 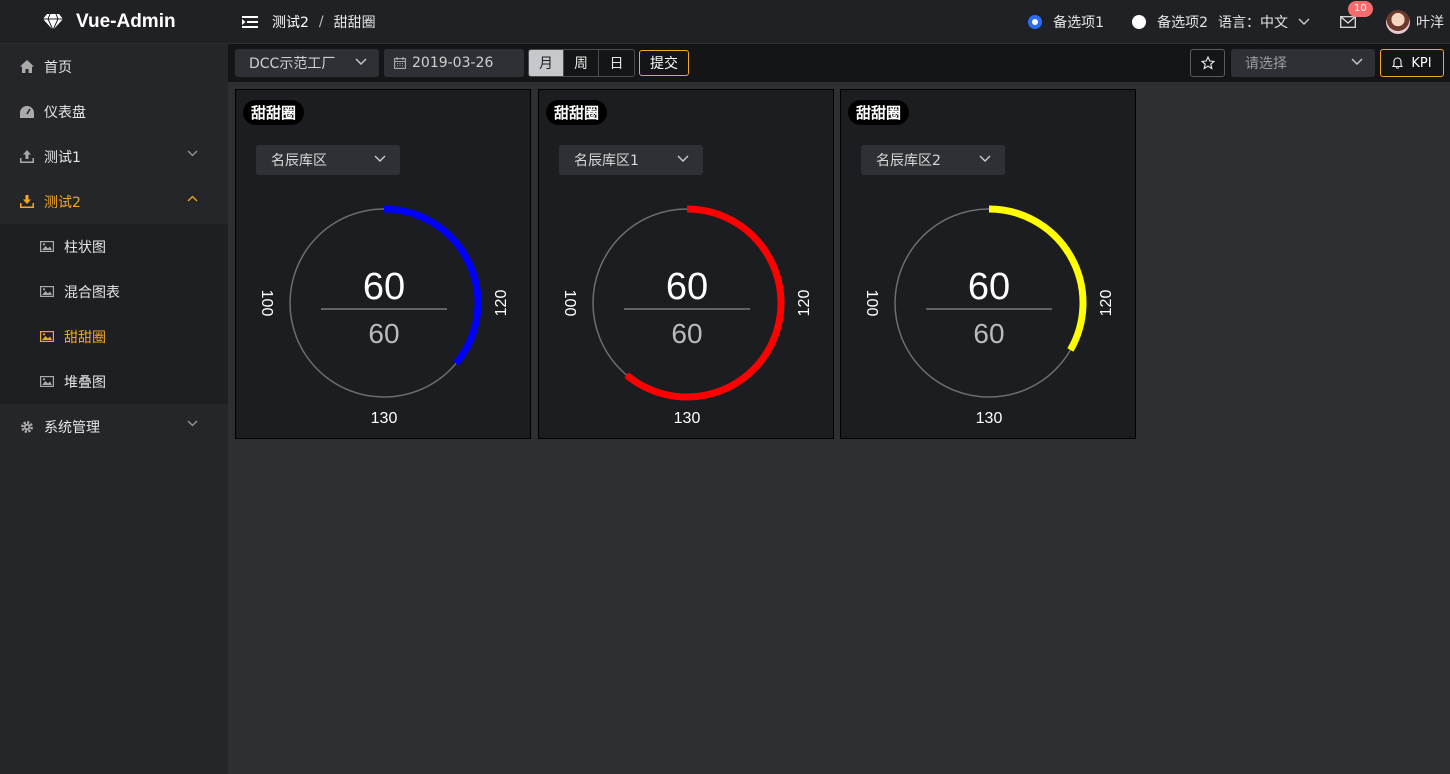 What do you see at coordinates (616, 63) in the screenshot?
I see `period-day-button: 日` at bounding box center [616, 63].